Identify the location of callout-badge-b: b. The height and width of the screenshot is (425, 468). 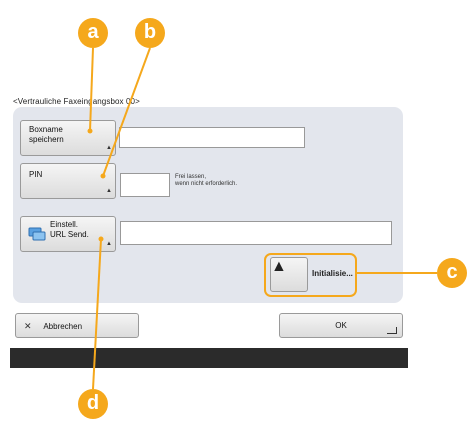
(150, 33).